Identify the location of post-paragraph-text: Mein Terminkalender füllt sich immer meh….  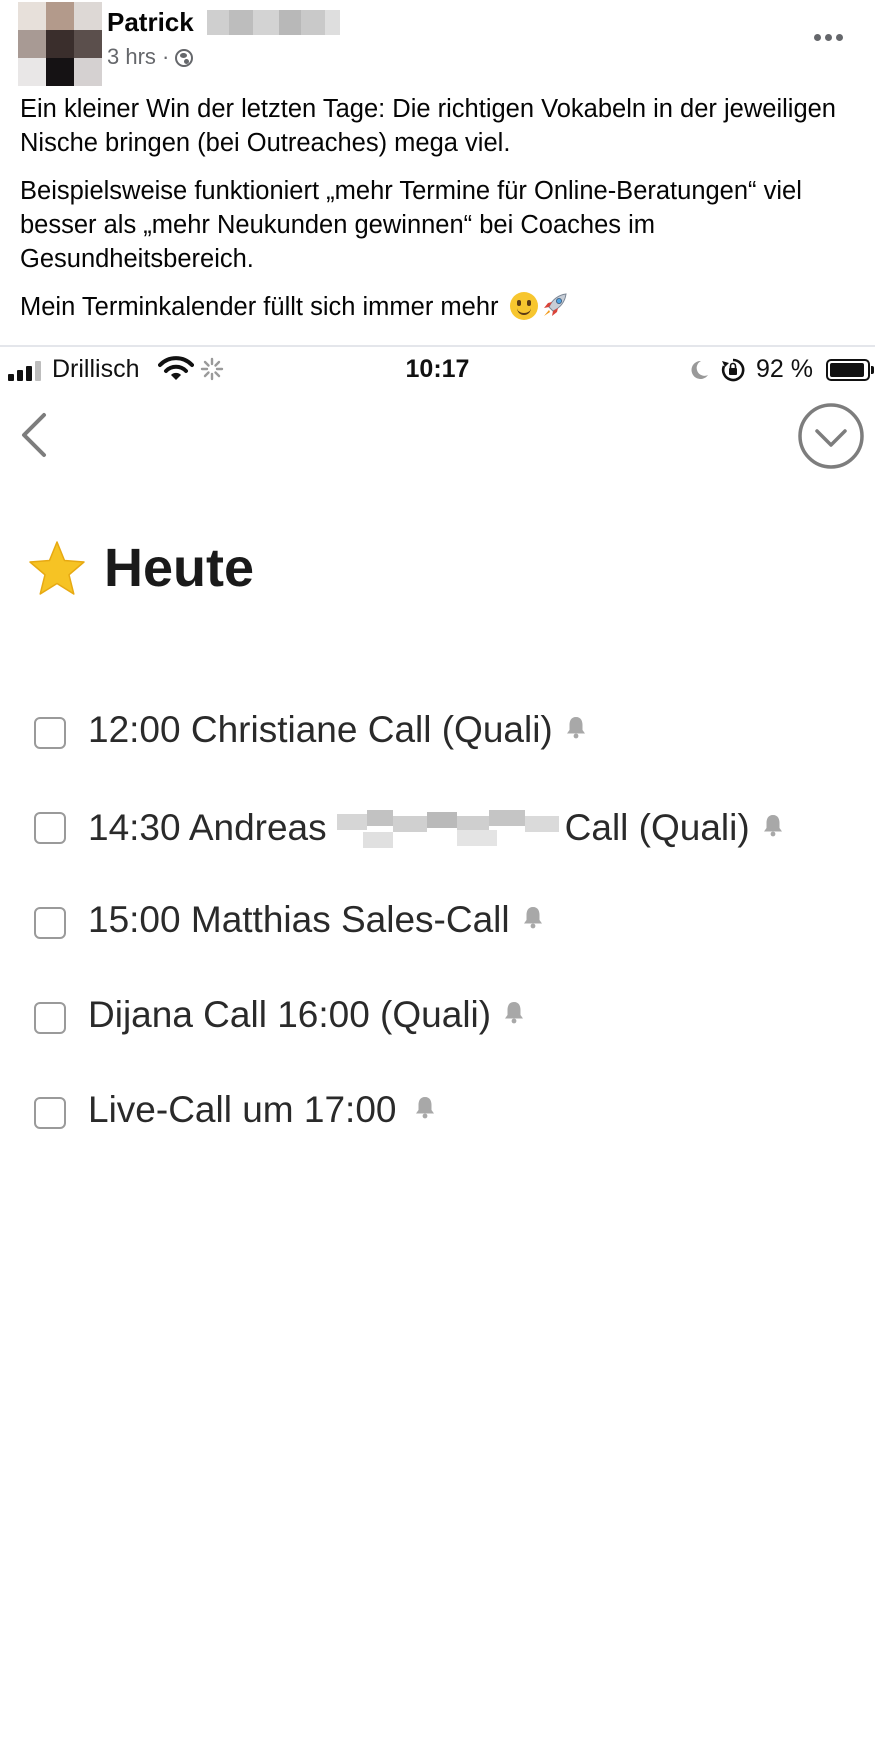
(259, 307).